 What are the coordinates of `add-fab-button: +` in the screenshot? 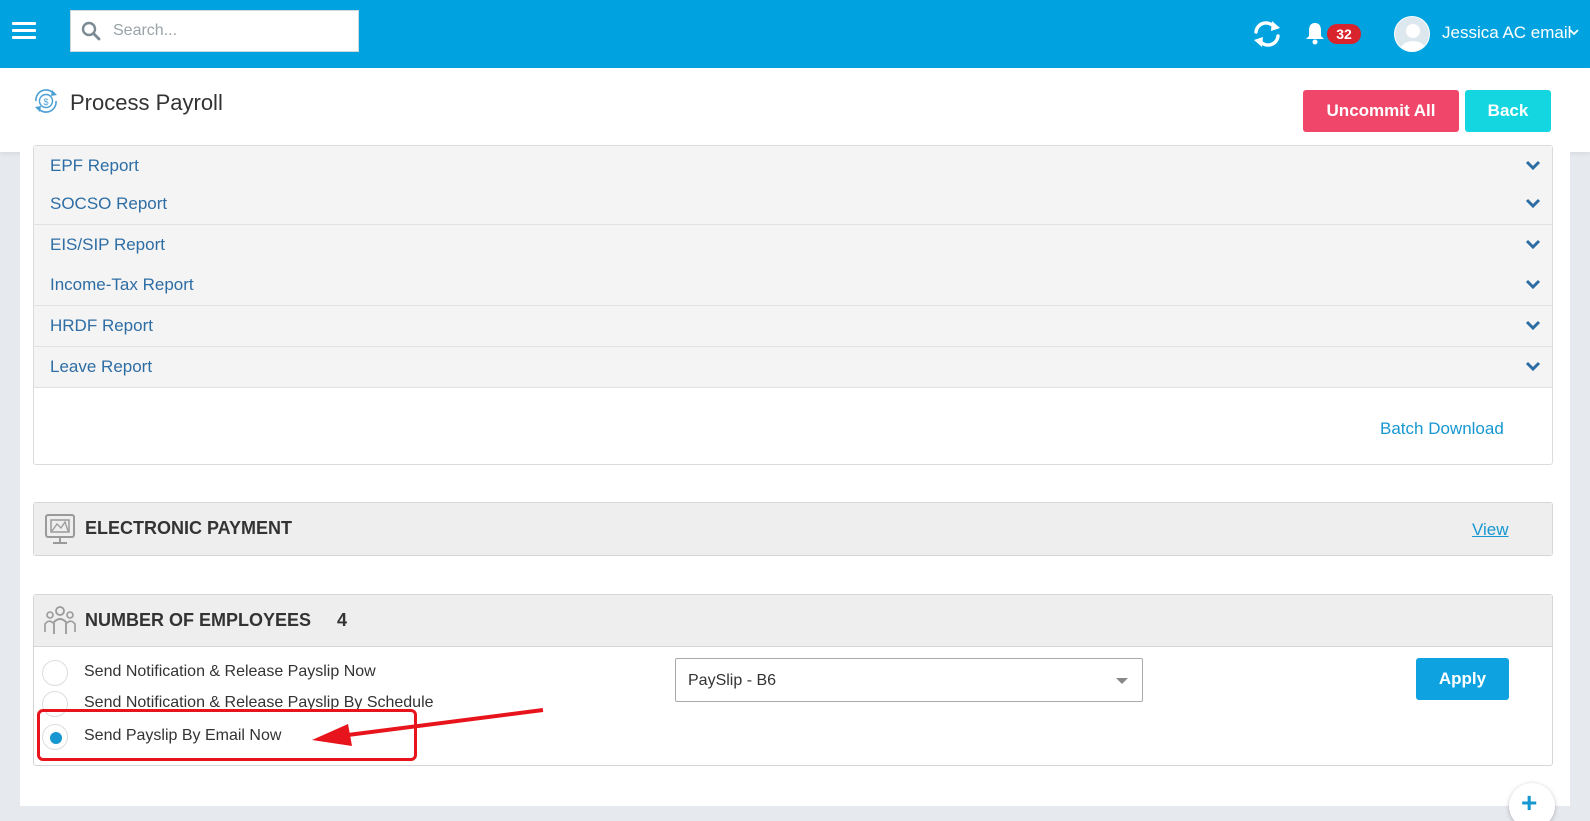 It's located at (1532, 802).